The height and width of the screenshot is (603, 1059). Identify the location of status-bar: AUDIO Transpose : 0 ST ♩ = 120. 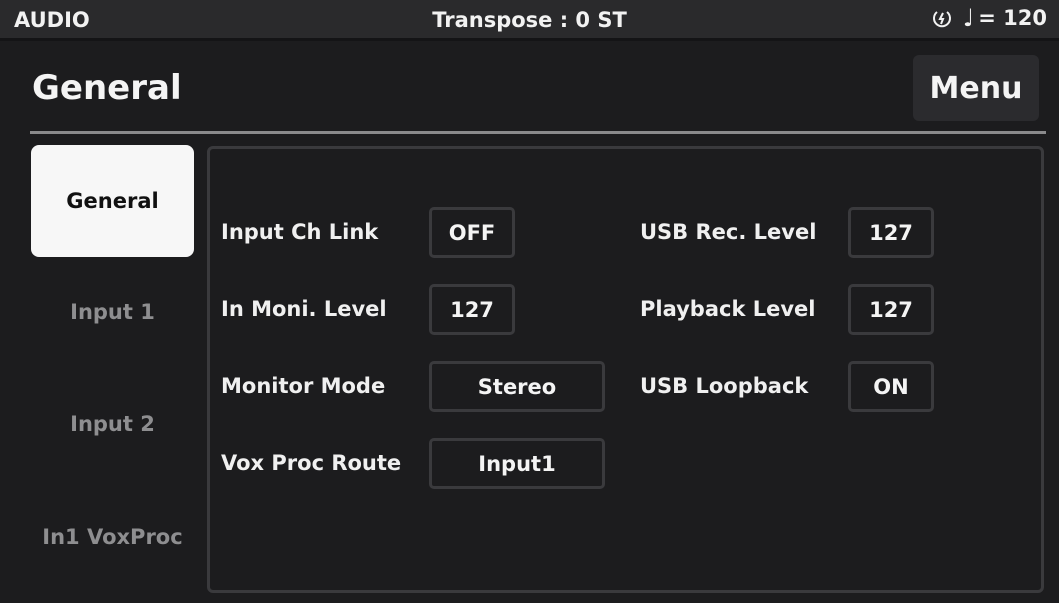
(529, 20).